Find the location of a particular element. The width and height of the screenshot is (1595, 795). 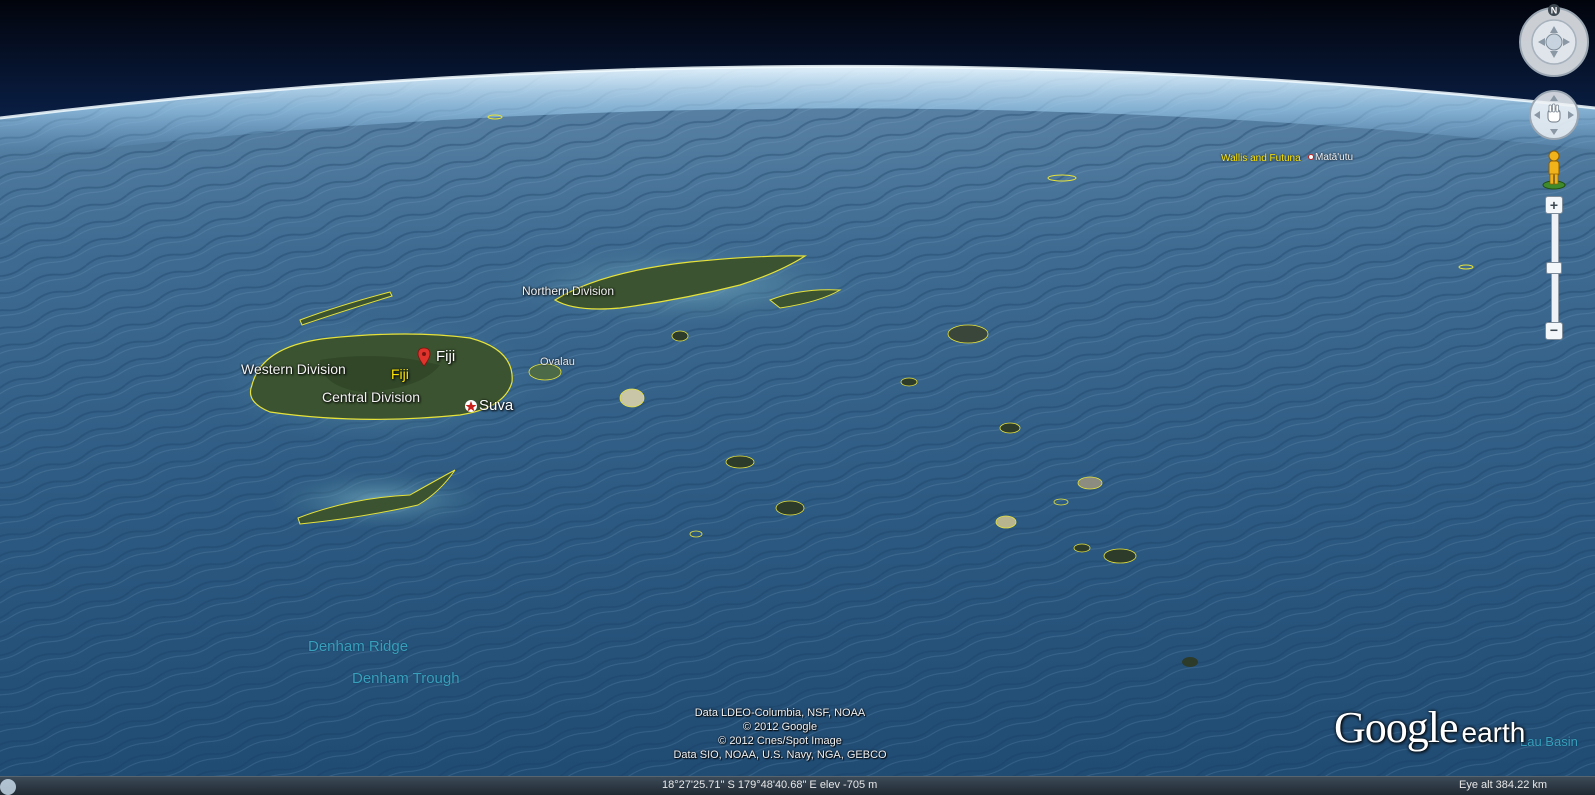

logo-google-text: Google is located at coordinates (1396, 727).